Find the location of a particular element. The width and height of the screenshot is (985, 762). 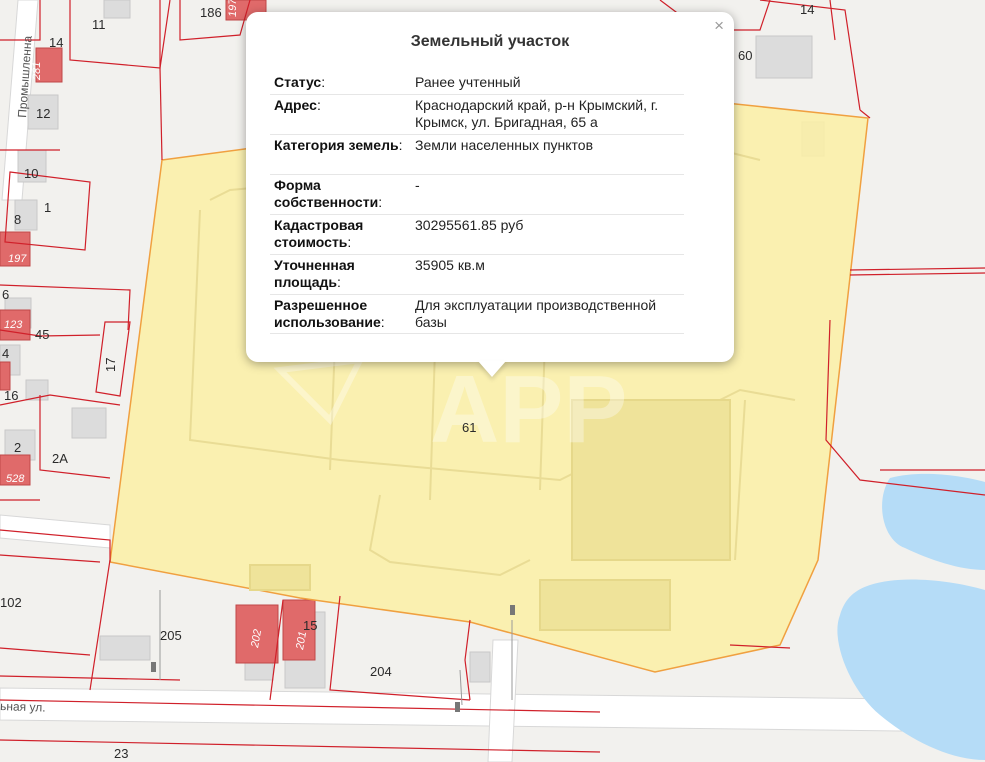

parcel-label: 23 is located at coordinates (121, 753).